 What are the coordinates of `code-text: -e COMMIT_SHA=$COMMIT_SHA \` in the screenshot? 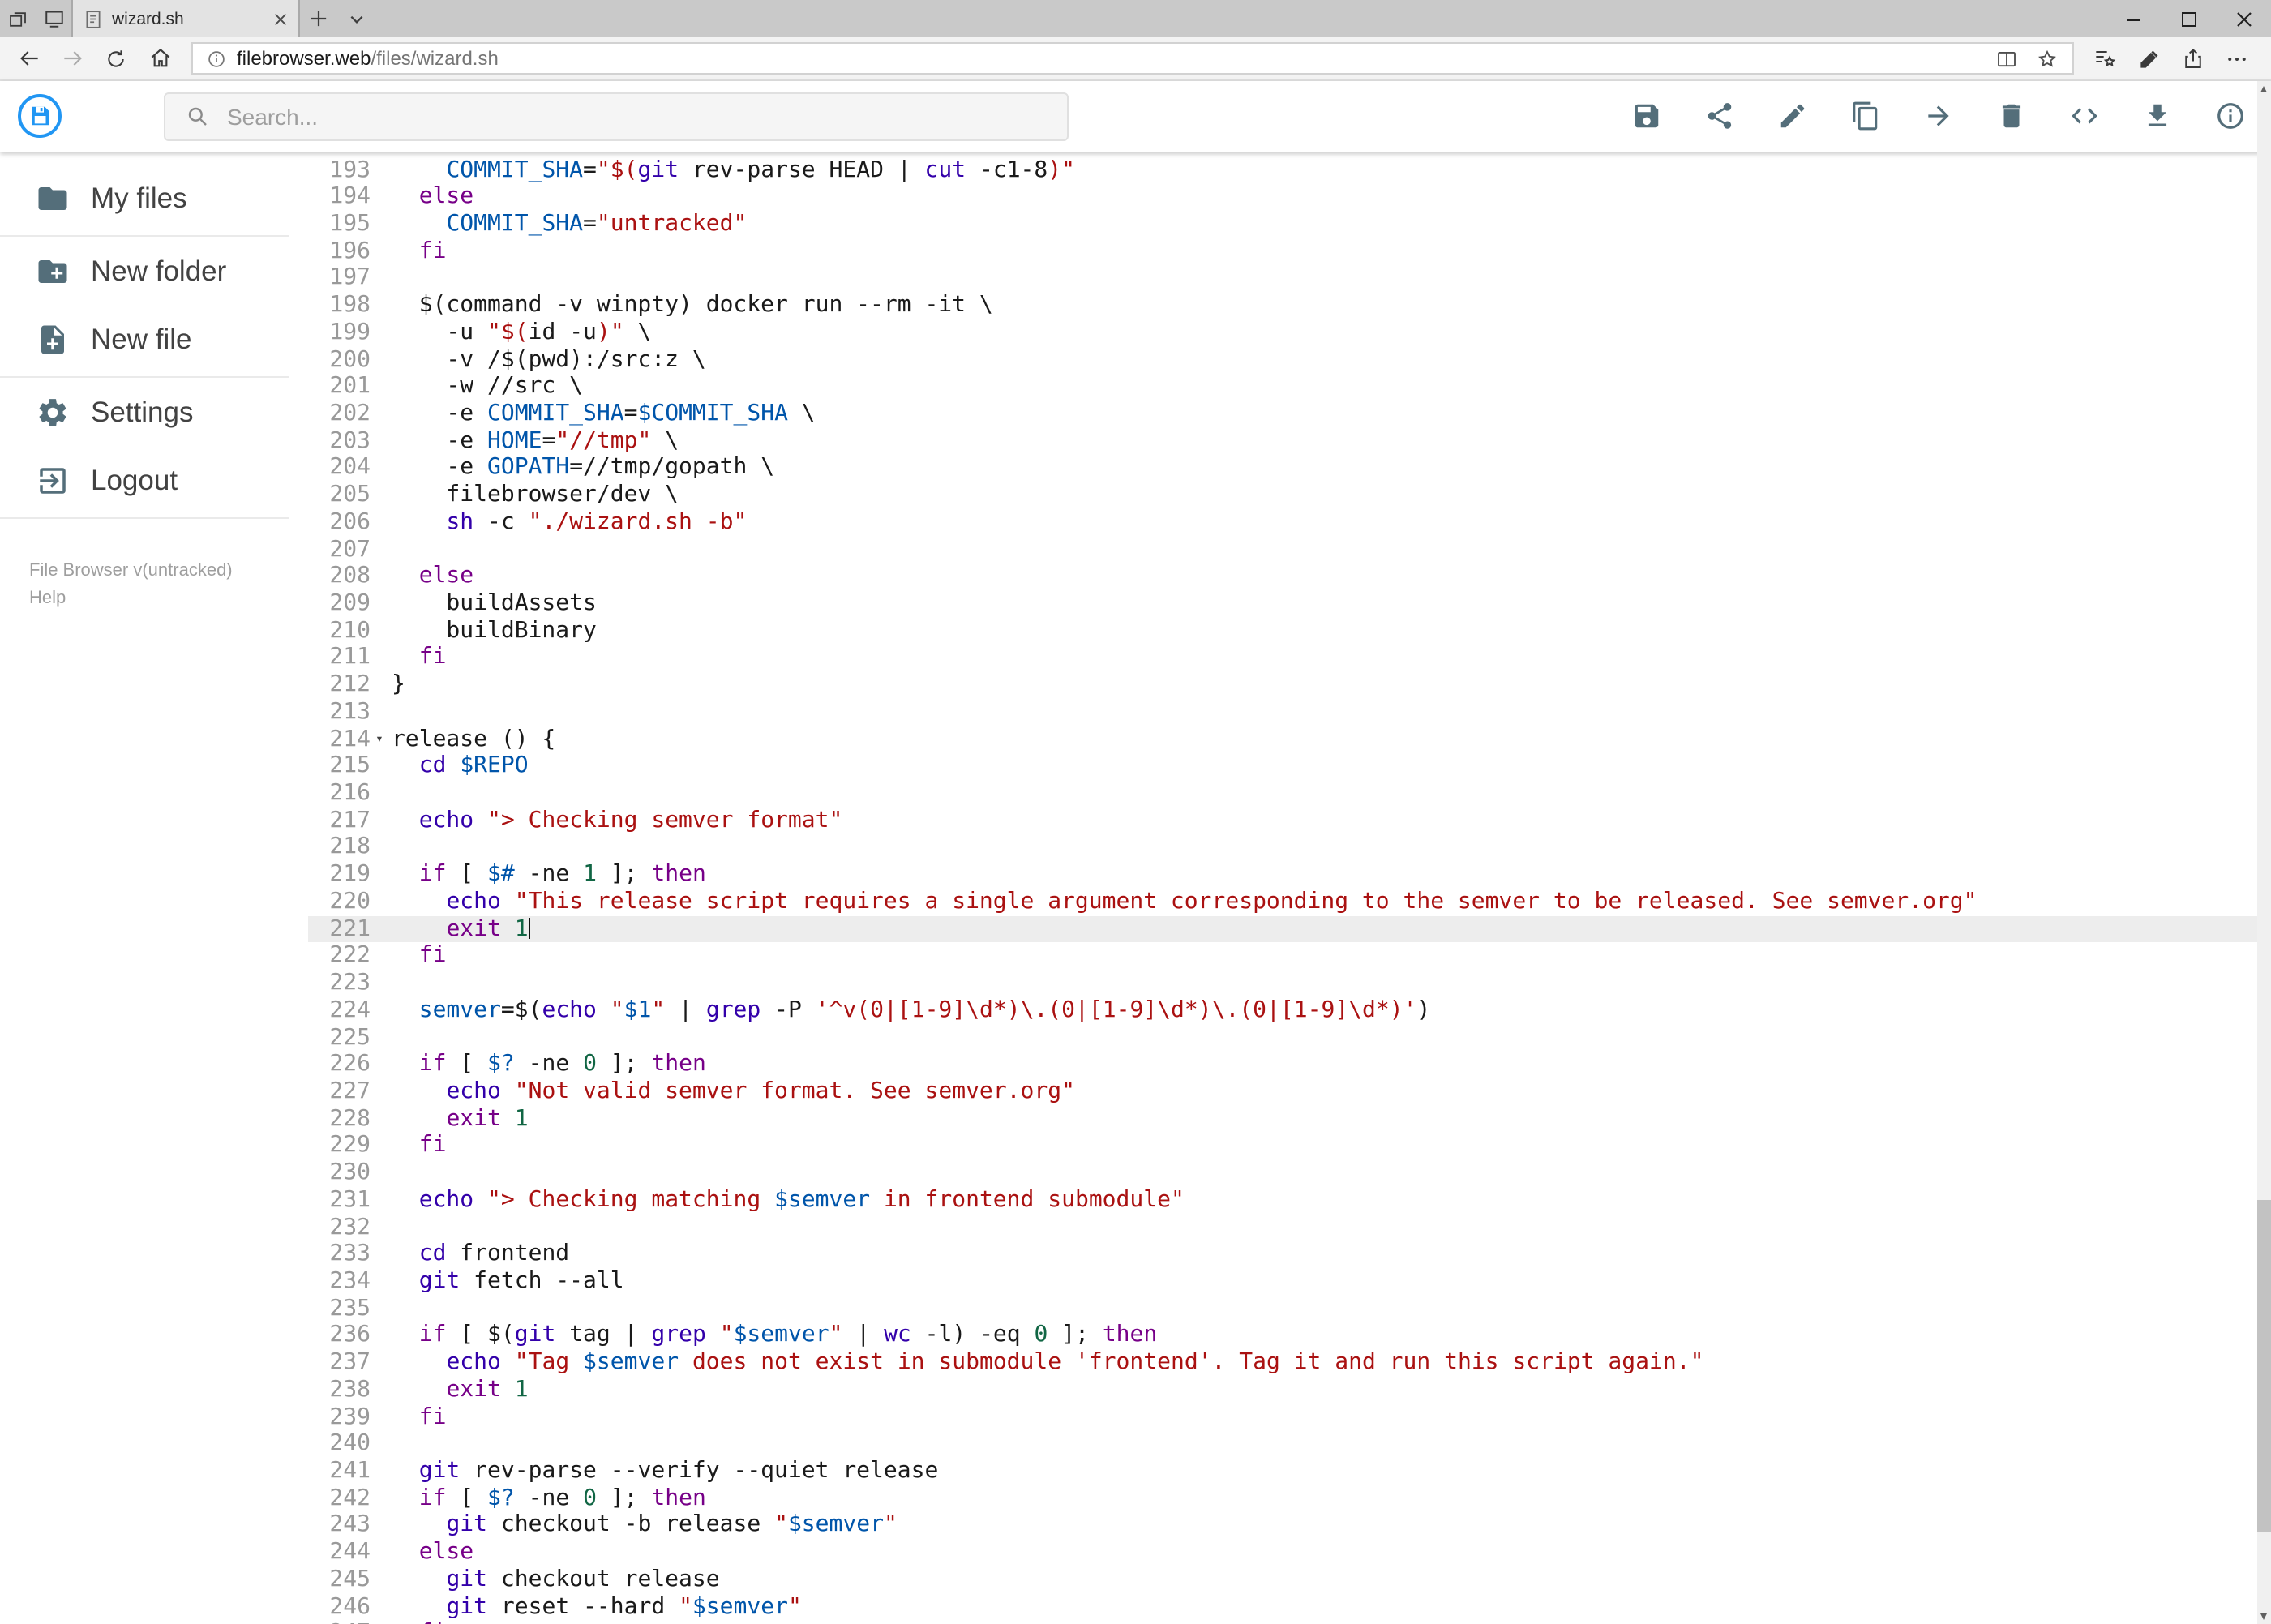 It's located at (1320, 414).